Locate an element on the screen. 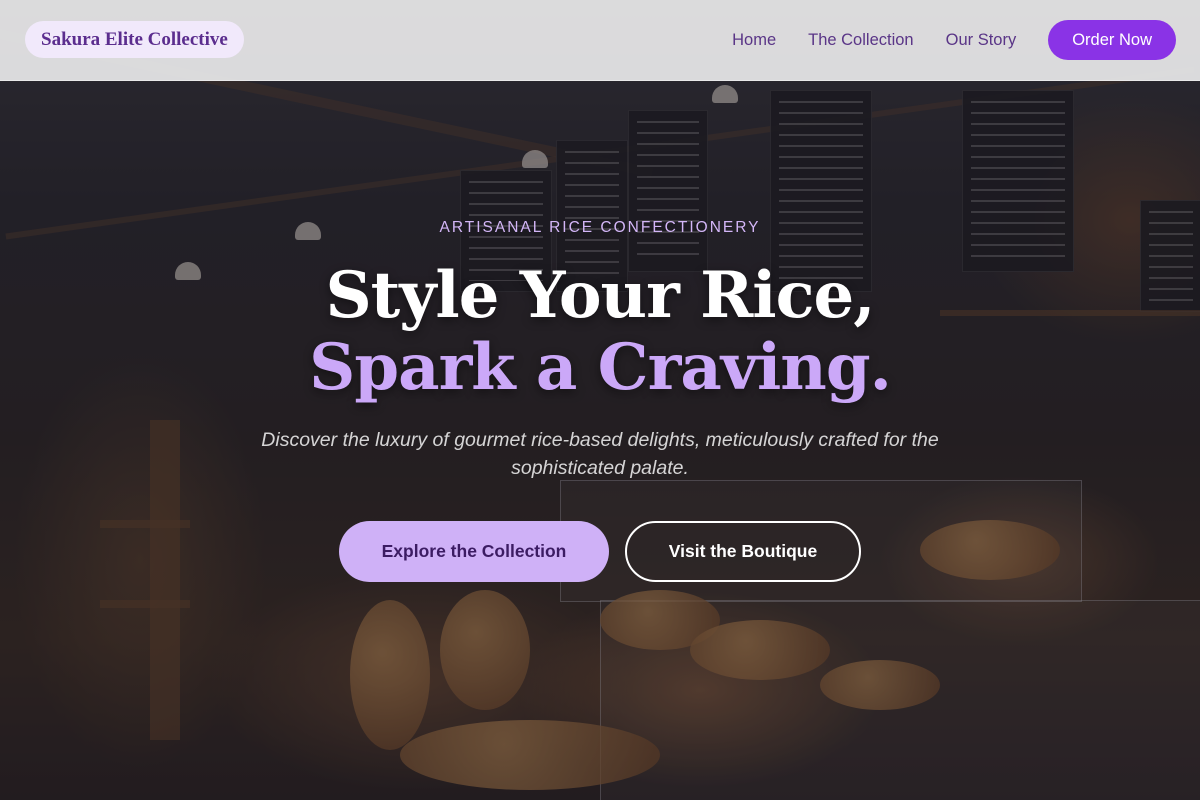 The width and height of the screenshot is (1200, 800). explore-collection-button: Explore the Collection is located at coordinates (474, 551).